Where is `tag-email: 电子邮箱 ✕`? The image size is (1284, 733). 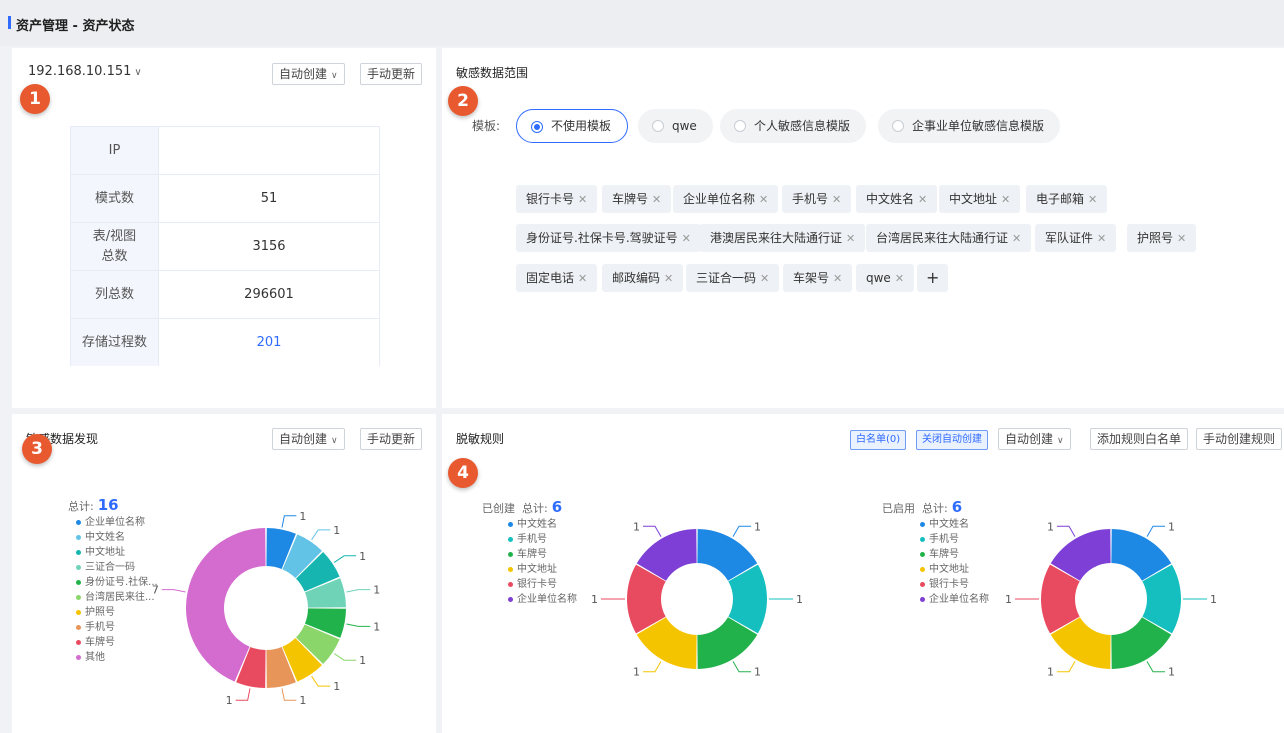
tag-email: 电子邮箱 ✕ is located at coordinates (1067, 199).